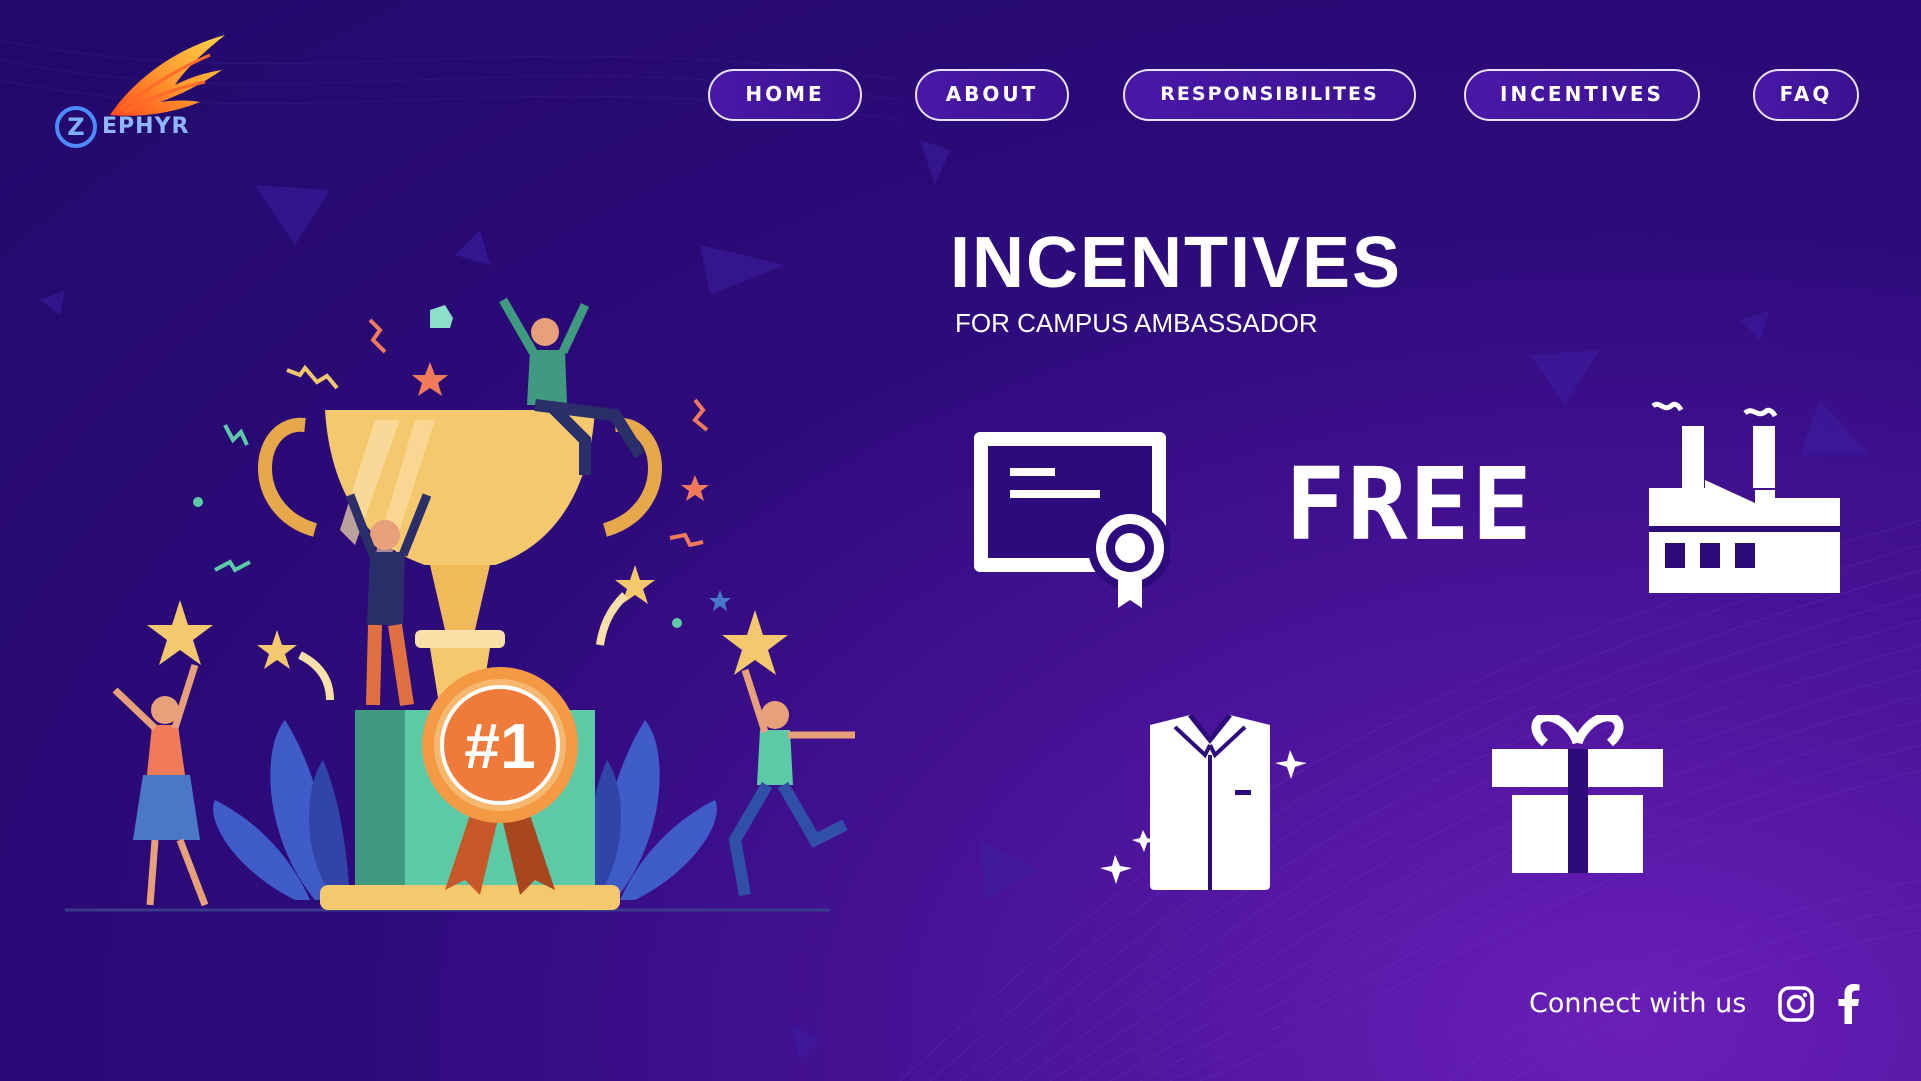 This screenshot has height=1081, width=1921. What do you see at coordinates (1072, 520) in the screenshot?
I see `certificate-icon` at bounding box center [1072, 520].